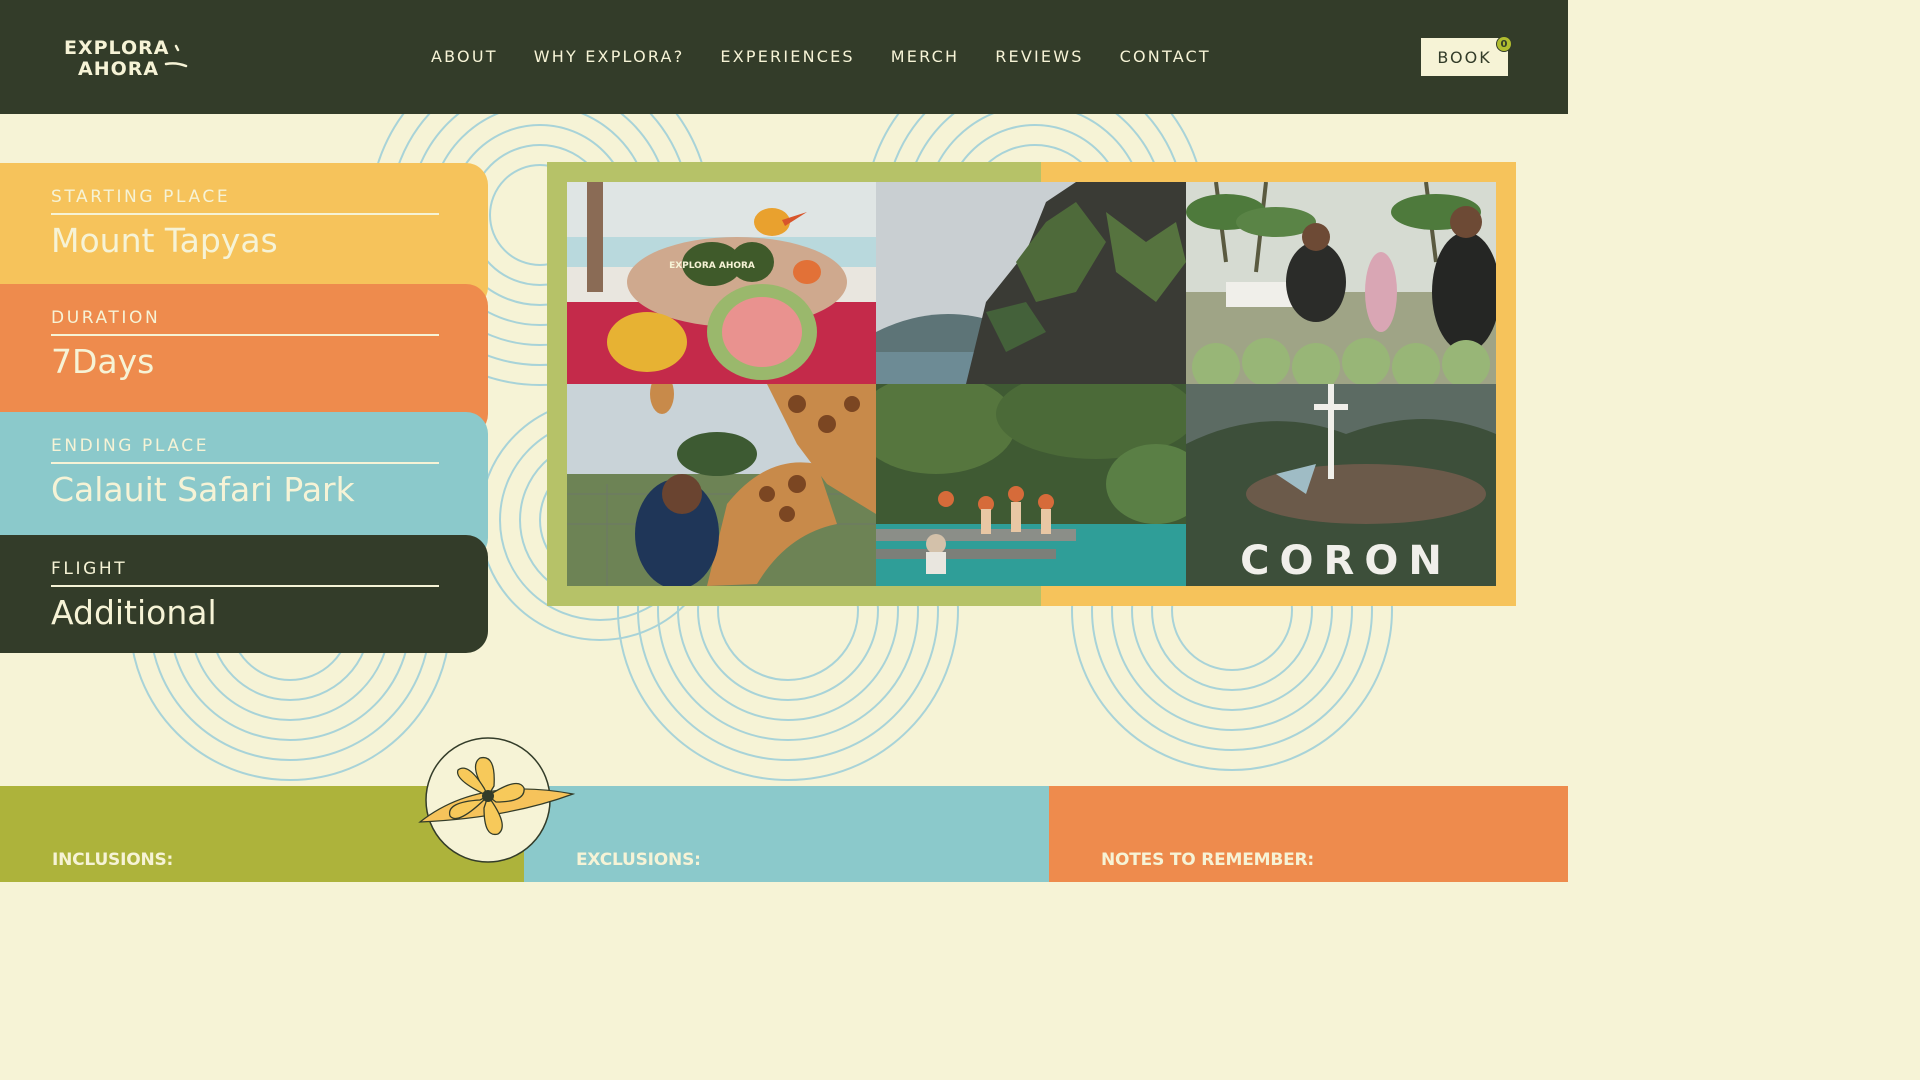 Image resolution: width=1920 pixels, height=1080 pixels. I want to click on card-label: DURATION, so click(245, 322).